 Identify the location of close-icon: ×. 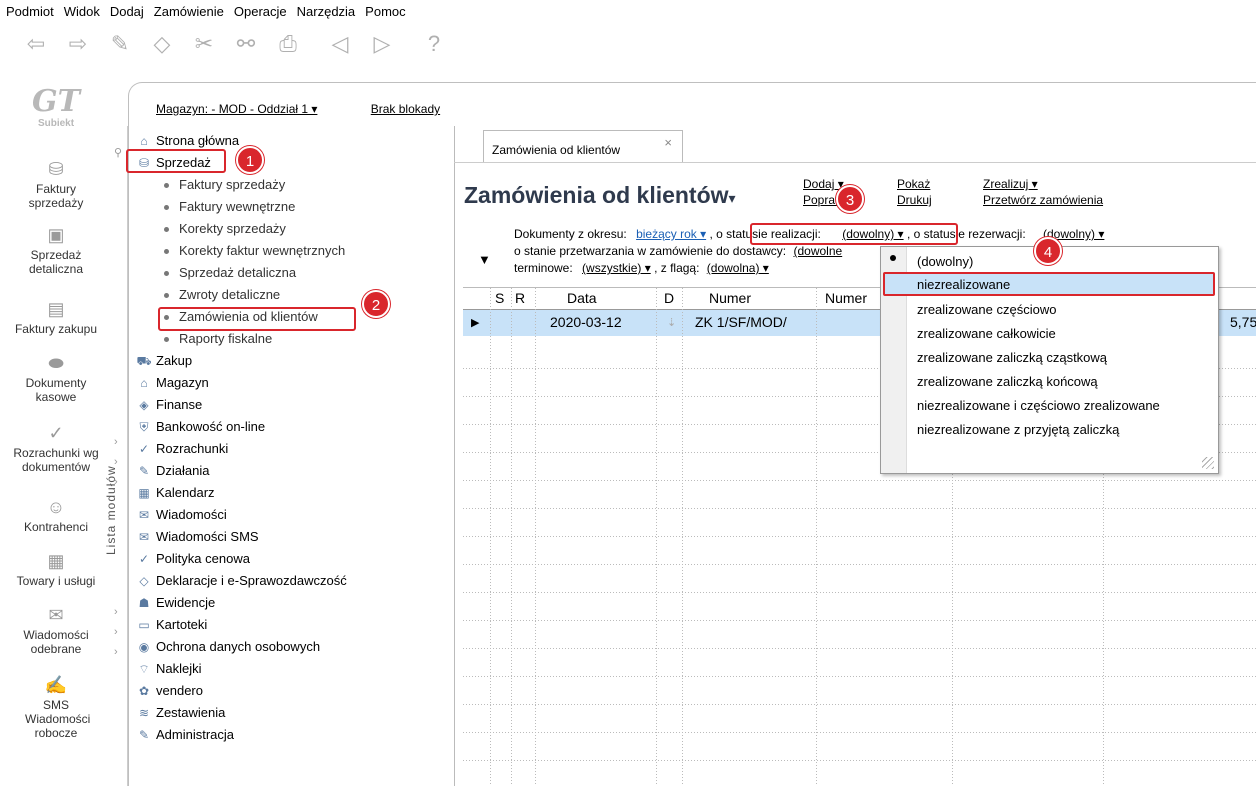
(668, 142).